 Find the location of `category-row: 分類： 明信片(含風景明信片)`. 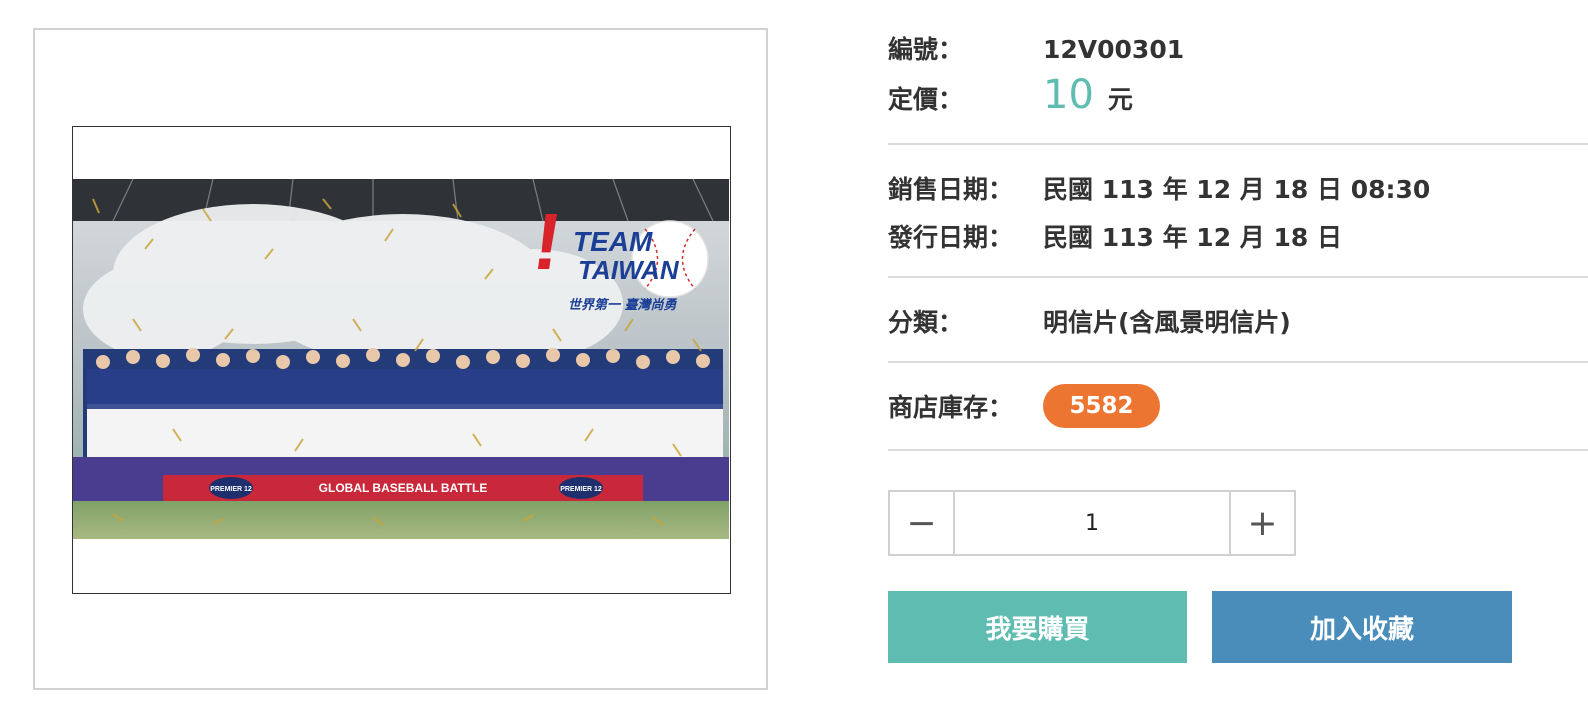

category-row: 分類： 明信片(含風景明信片) is located at coordinates (1089, 321).